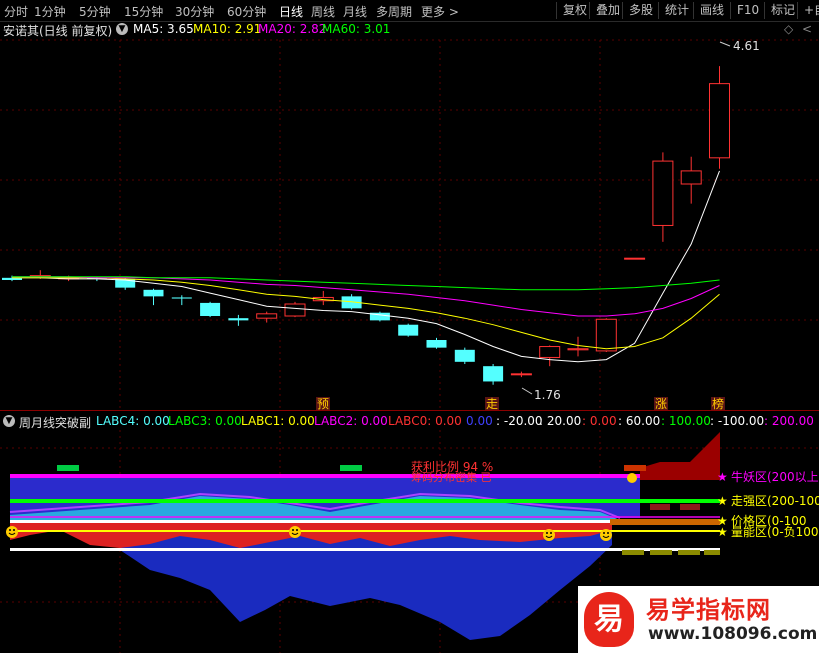  What do you see at coordinates (733, 634) in the screenshot?
I see `watermark-url: www.108096.com` at bounding box center [733, 634].